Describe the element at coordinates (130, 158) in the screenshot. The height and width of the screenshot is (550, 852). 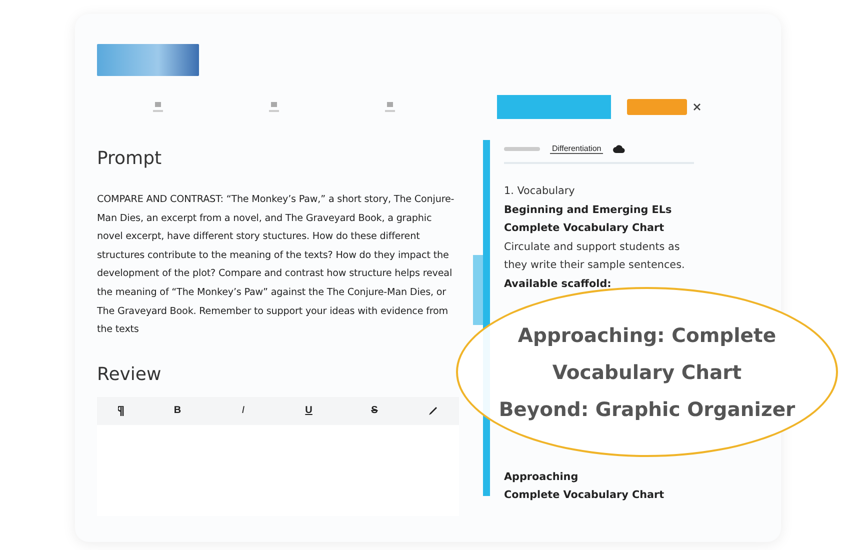
I see `prompt-heading: Prompt` at that location.